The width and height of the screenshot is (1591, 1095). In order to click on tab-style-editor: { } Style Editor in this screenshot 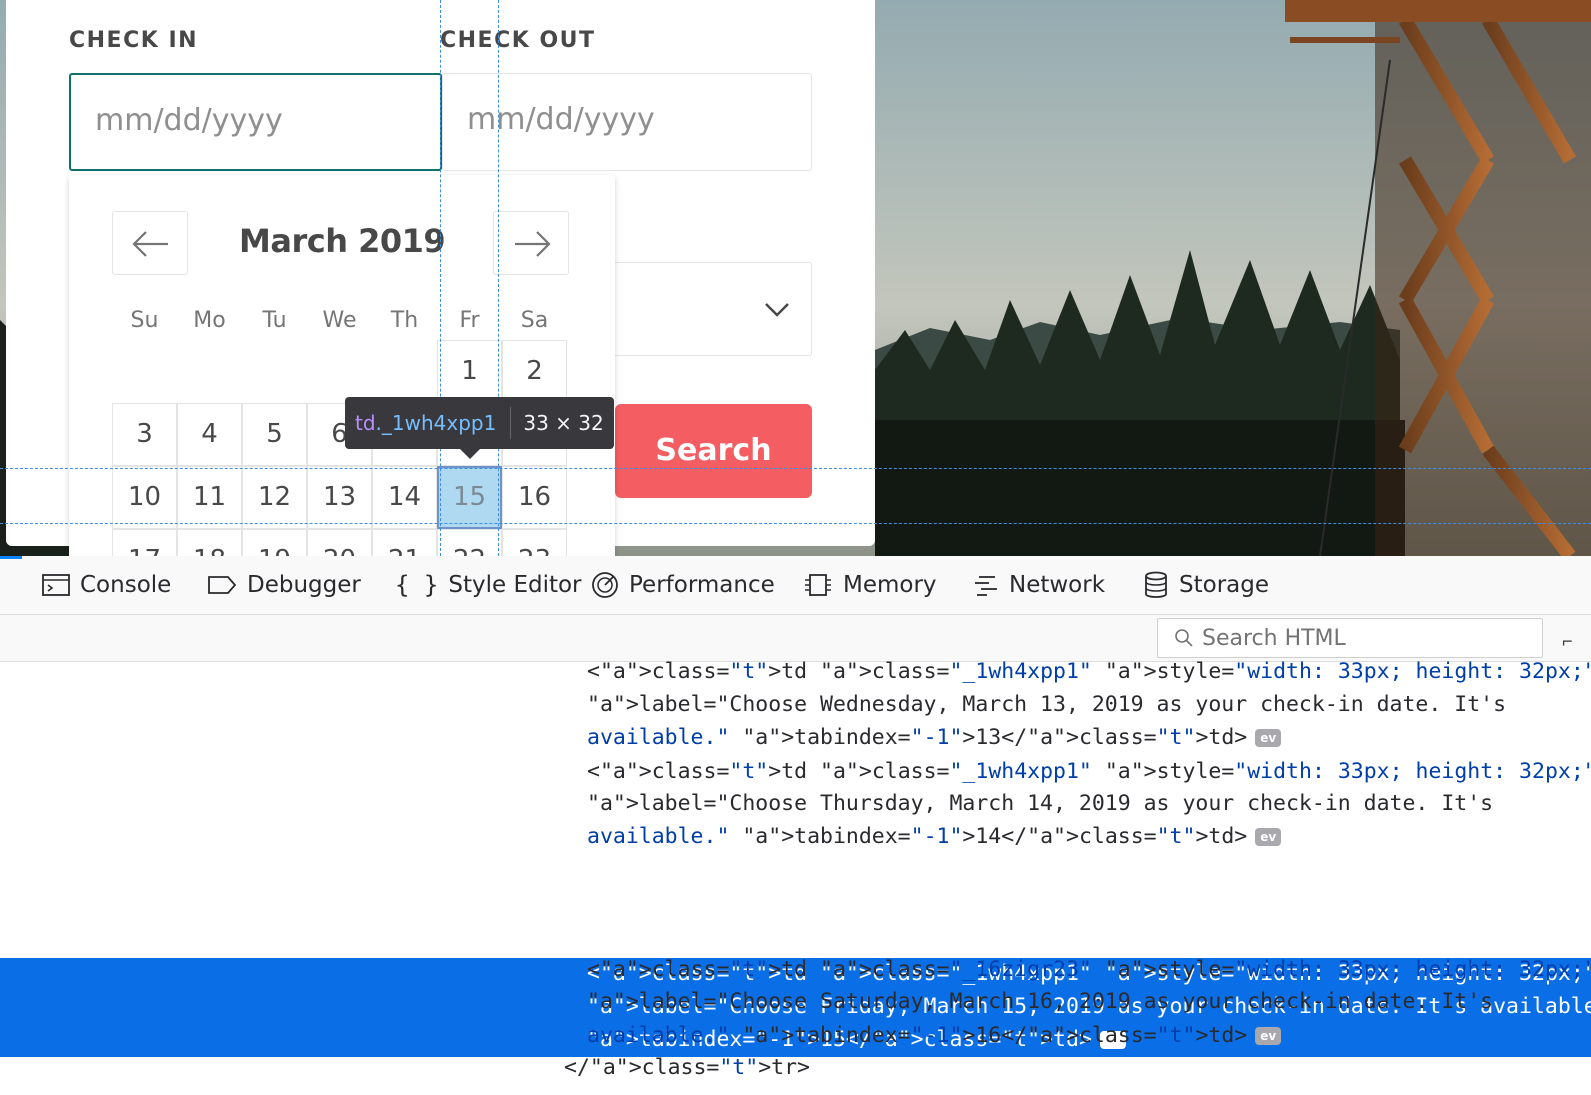, I will do `click(488, 585)`.